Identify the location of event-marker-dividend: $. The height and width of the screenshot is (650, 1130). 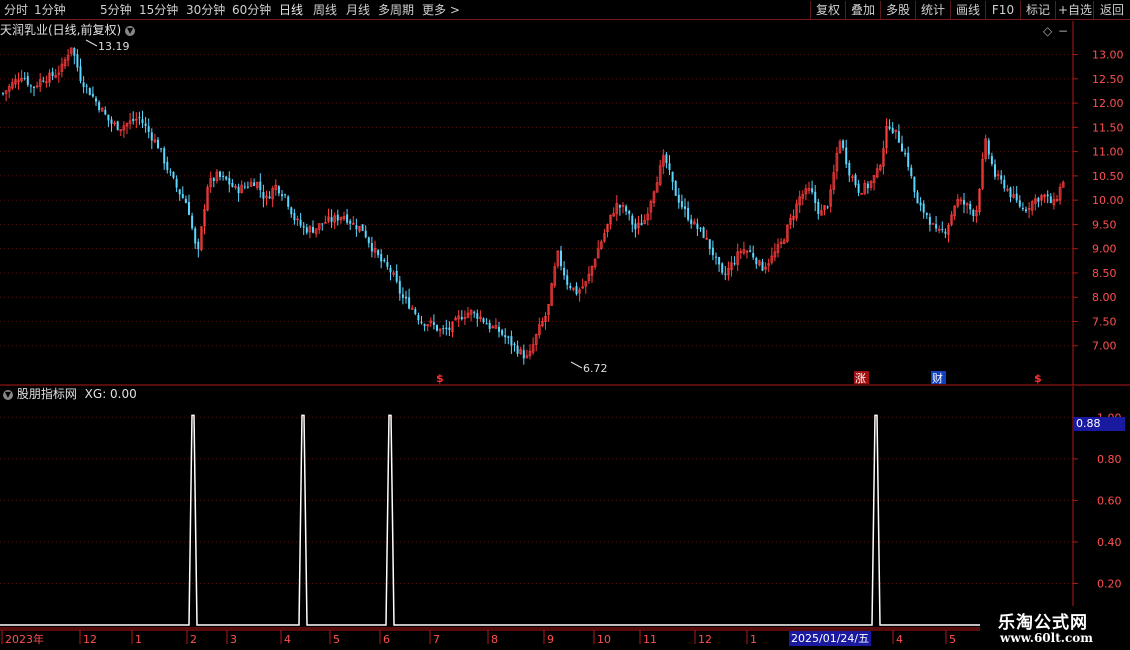
(440, 378).